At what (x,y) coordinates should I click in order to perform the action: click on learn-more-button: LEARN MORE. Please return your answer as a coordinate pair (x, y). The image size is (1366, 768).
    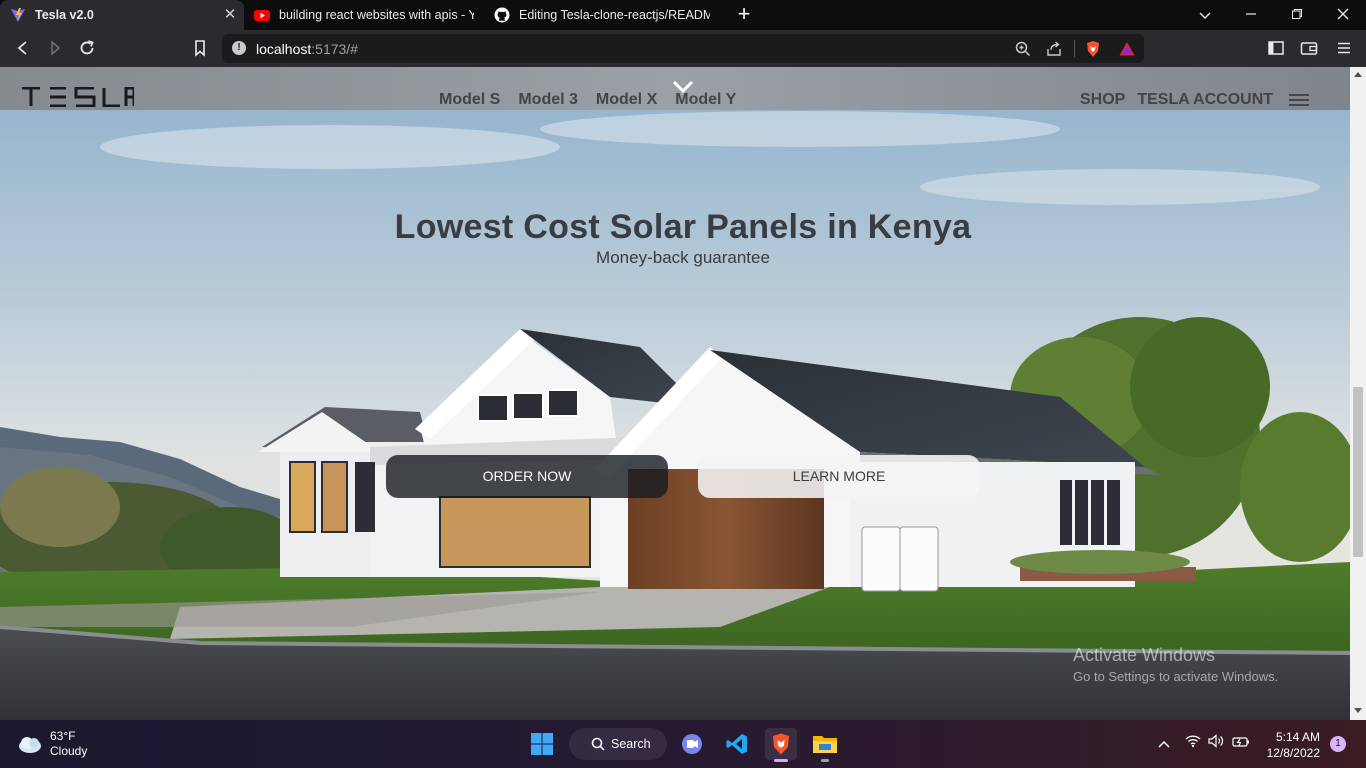
    Looking at the image, I should click on (839, 476).